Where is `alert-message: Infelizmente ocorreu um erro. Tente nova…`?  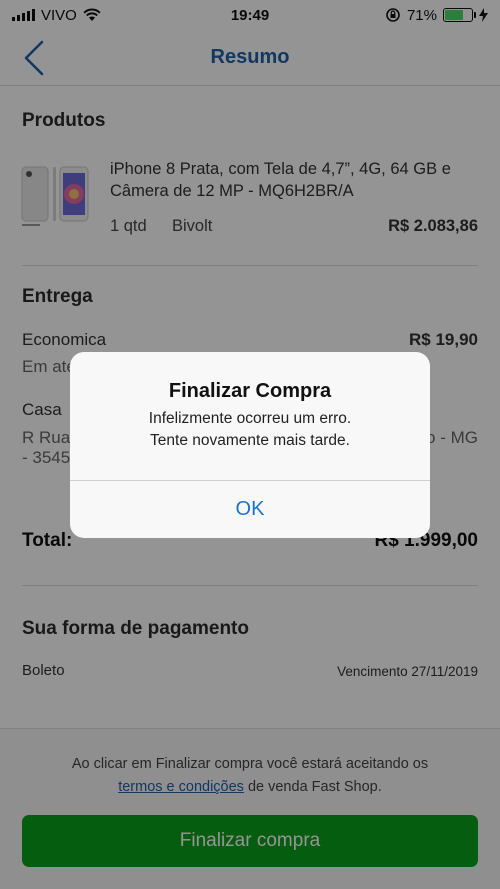 alert-message: Infelizmente ocorreu um erro. Tente nova… is located at coordinates (250, 430).